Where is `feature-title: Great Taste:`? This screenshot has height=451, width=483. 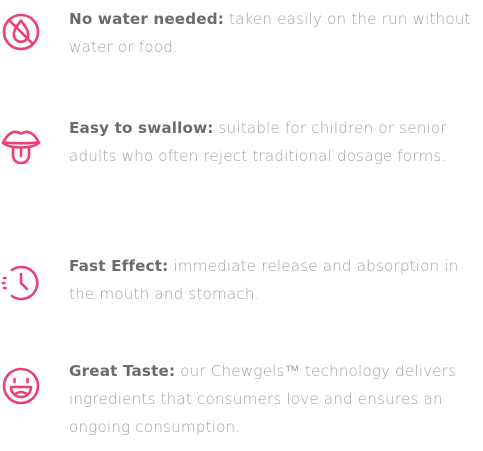 feature-title: Great Taste: is located at coordinates (122, 371).